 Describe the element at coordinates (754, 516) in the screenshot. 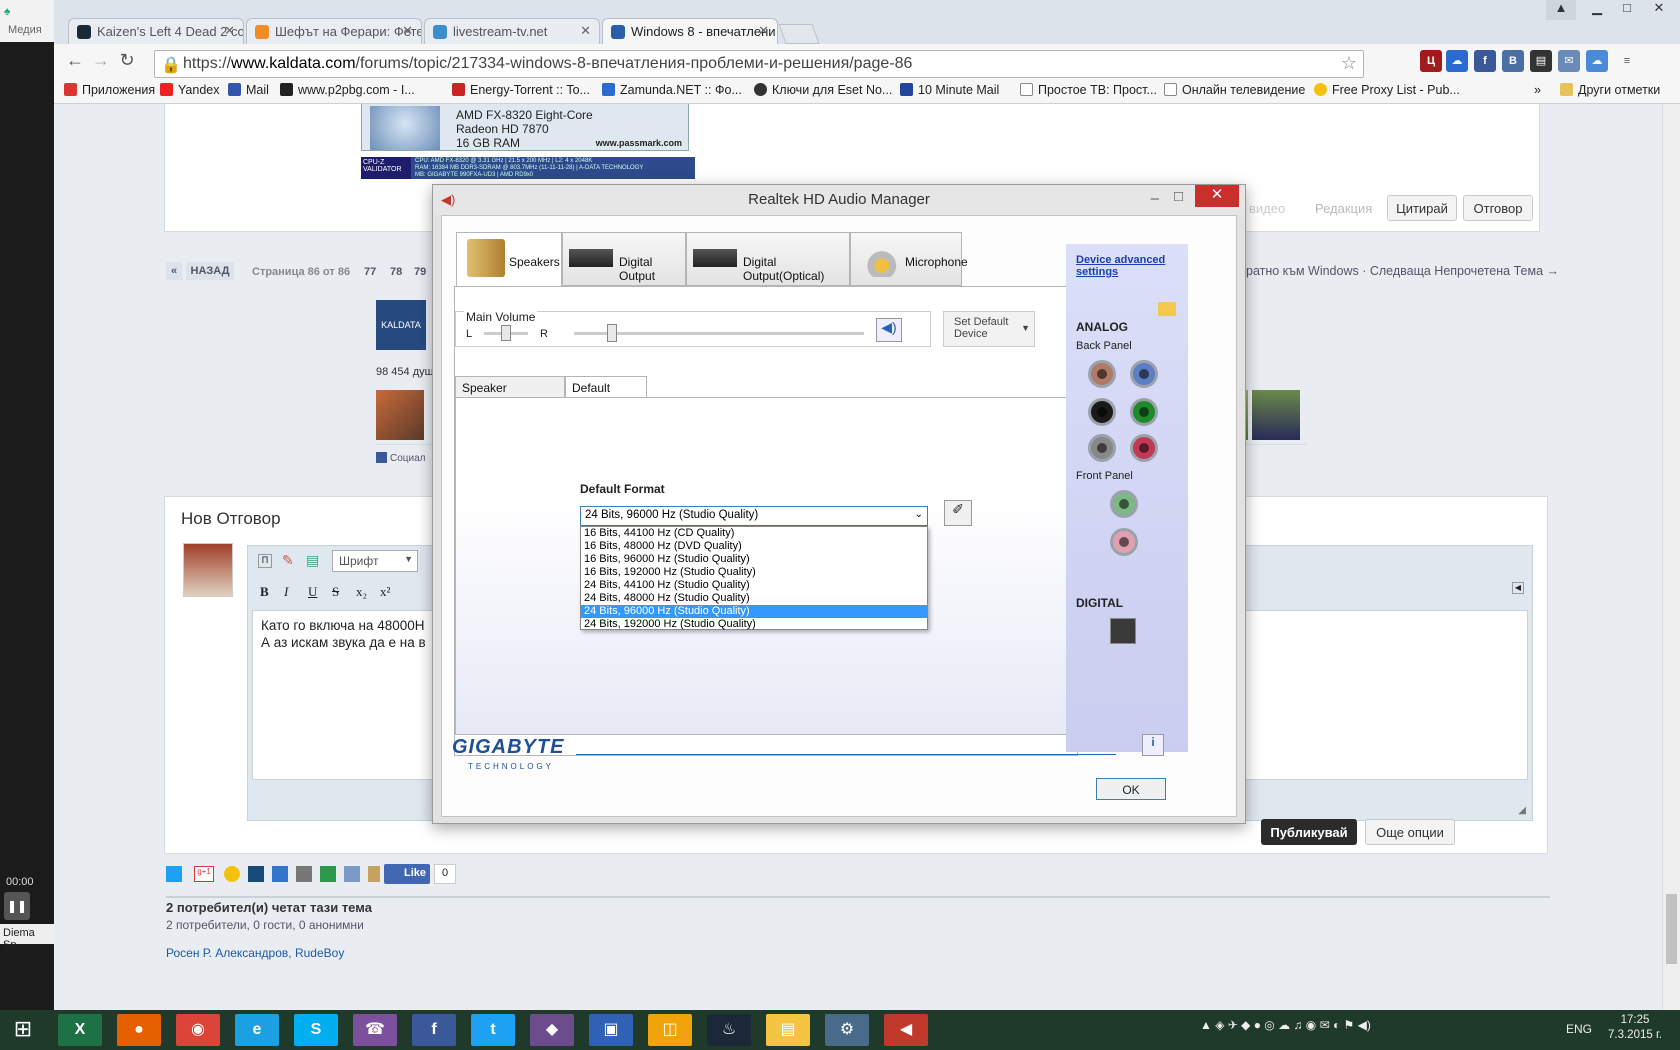

I see `format-select: 24 Bits, 96000 Hz (Studio Quality) ⌄` at that location.